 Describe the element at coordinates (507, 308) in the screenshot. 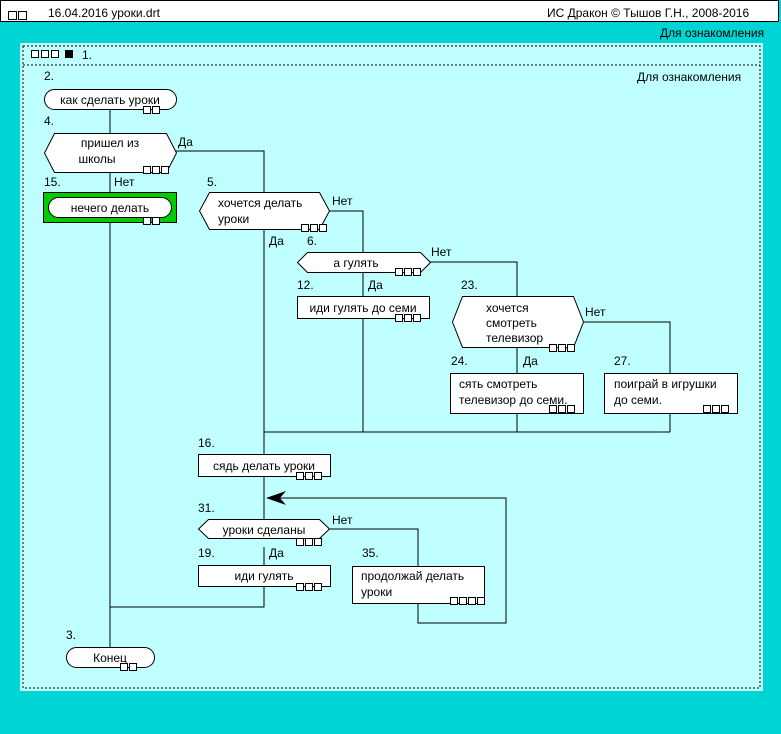

I see `node-label: хочется` at that location.